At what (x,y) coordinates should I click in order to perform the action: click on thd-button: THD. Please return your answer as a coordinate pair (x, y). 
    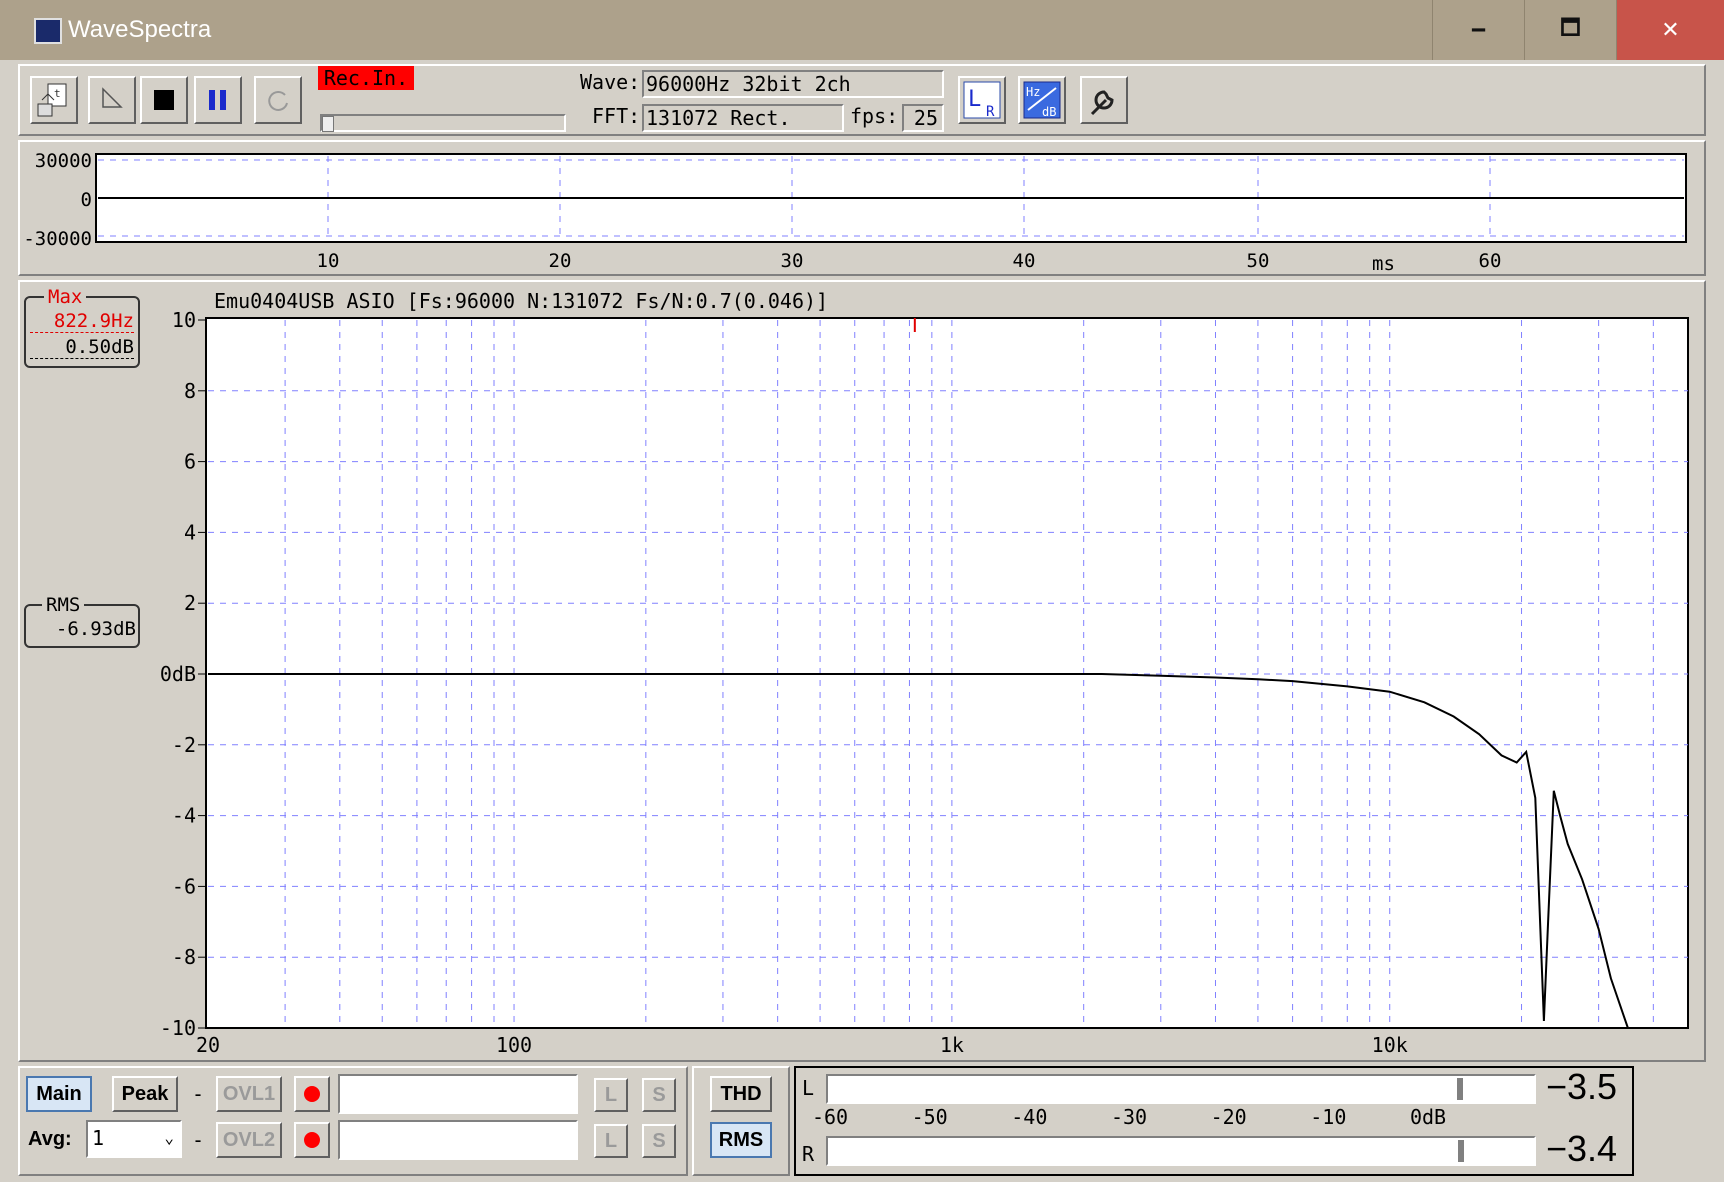
    Looking at the image, I should click on (741, 1094).